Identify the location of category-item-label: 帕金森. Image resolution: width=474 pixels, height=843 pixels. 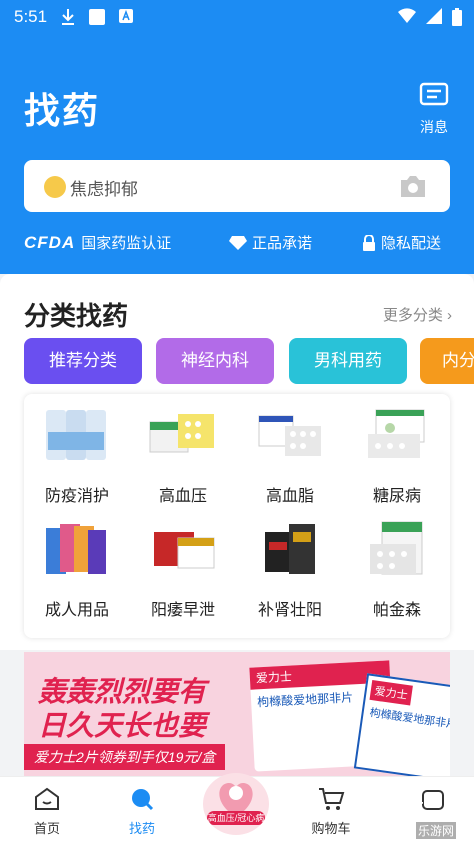
(396, 610).